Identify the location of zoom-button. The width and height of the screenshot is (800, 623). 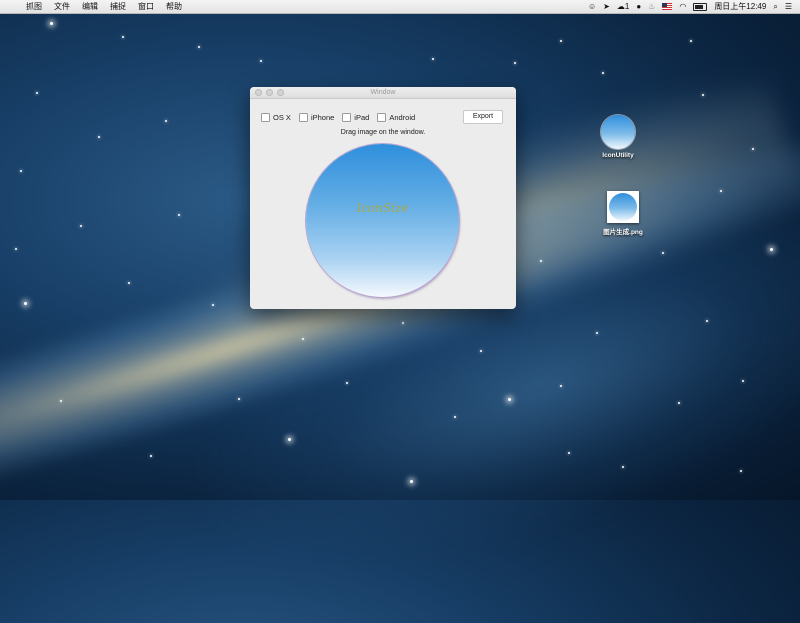
(280, 92).